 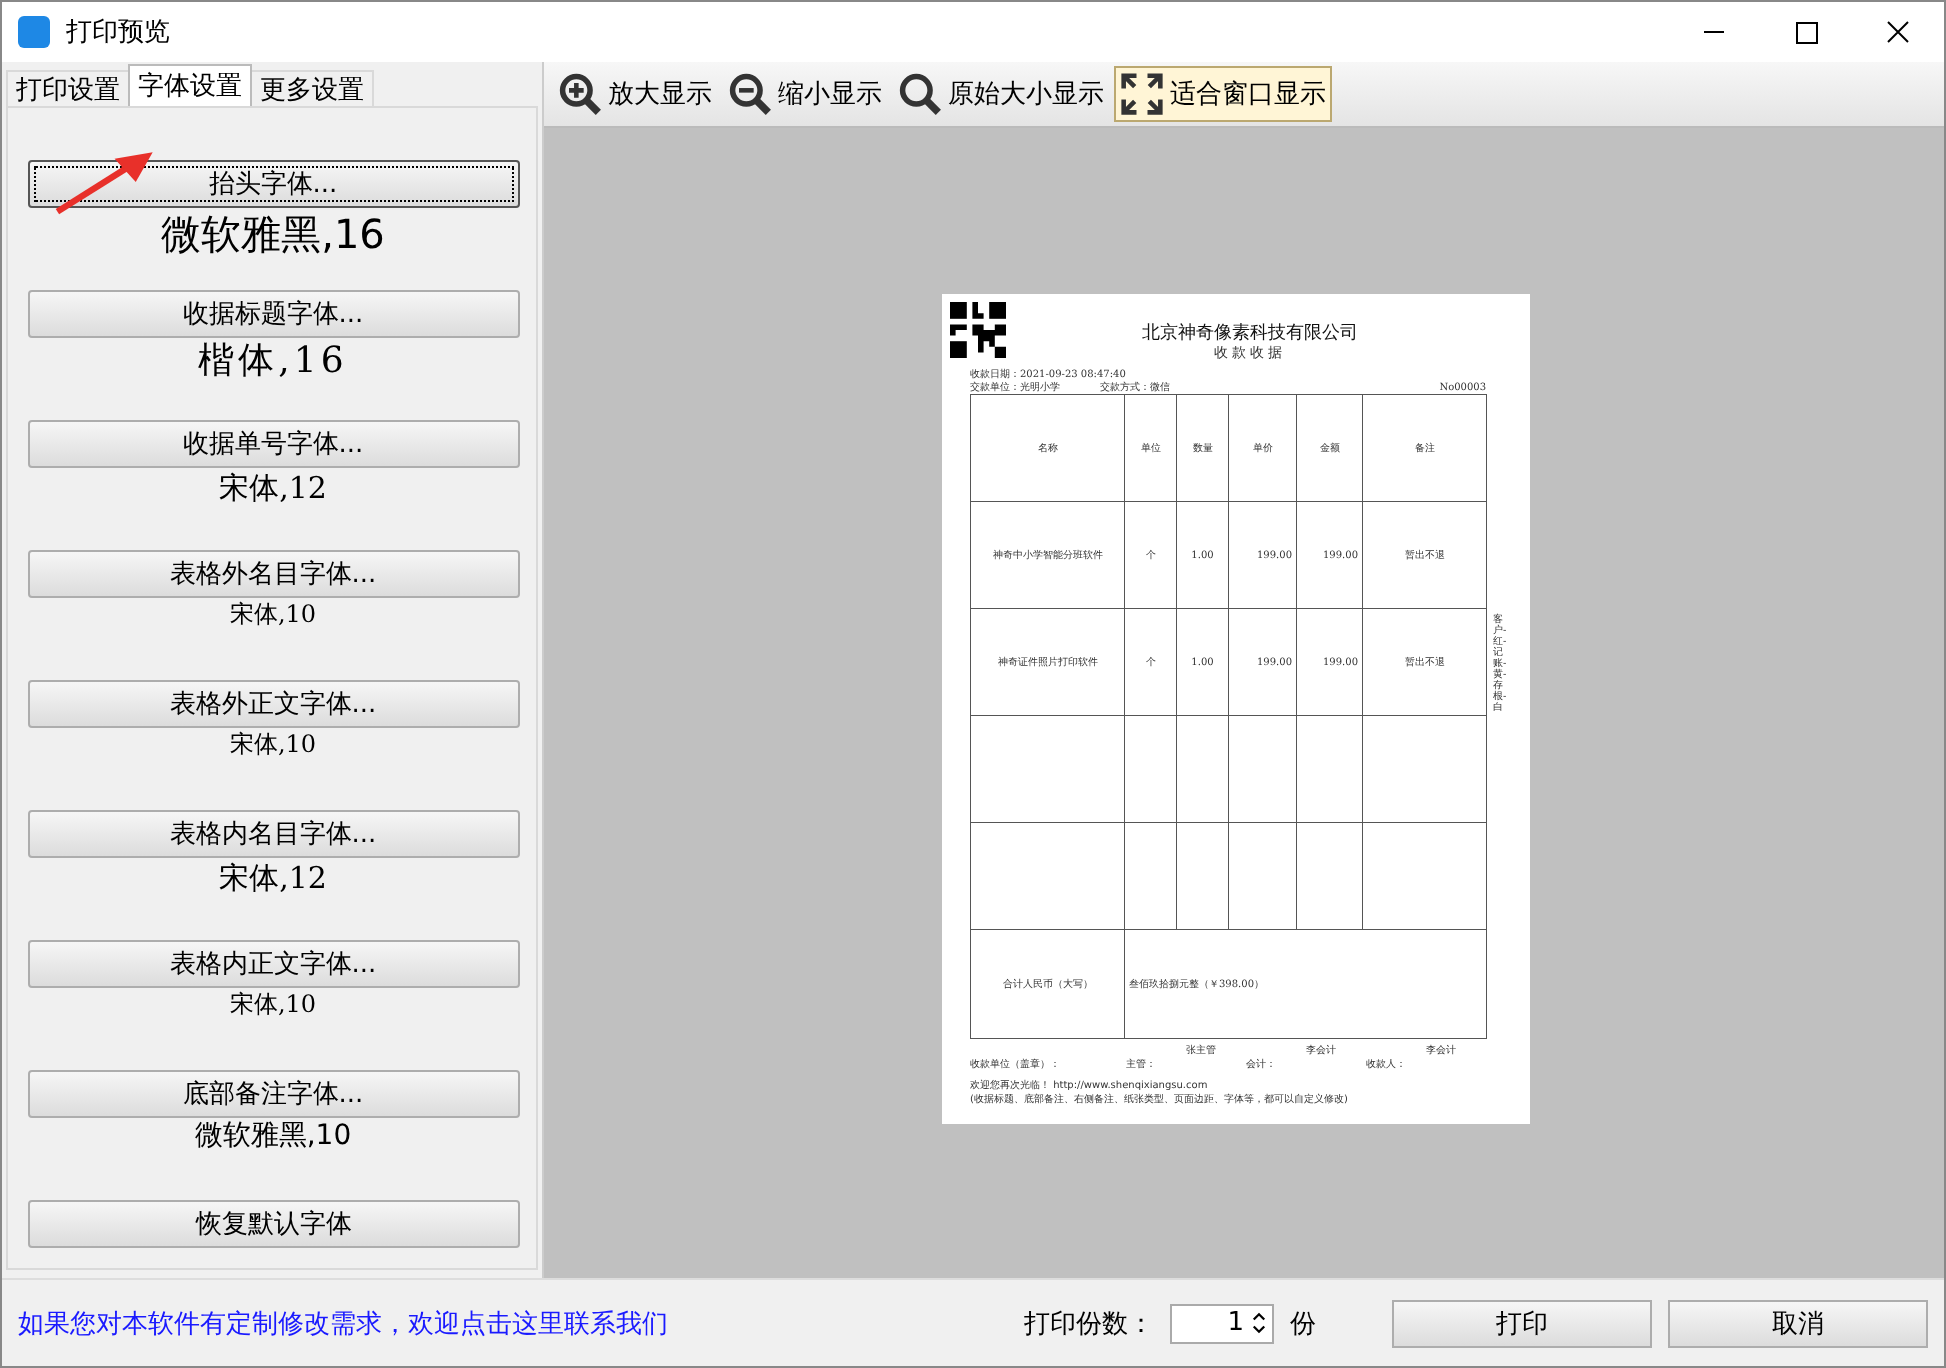 I want to click on search-icon, so click(x=920, y=94).